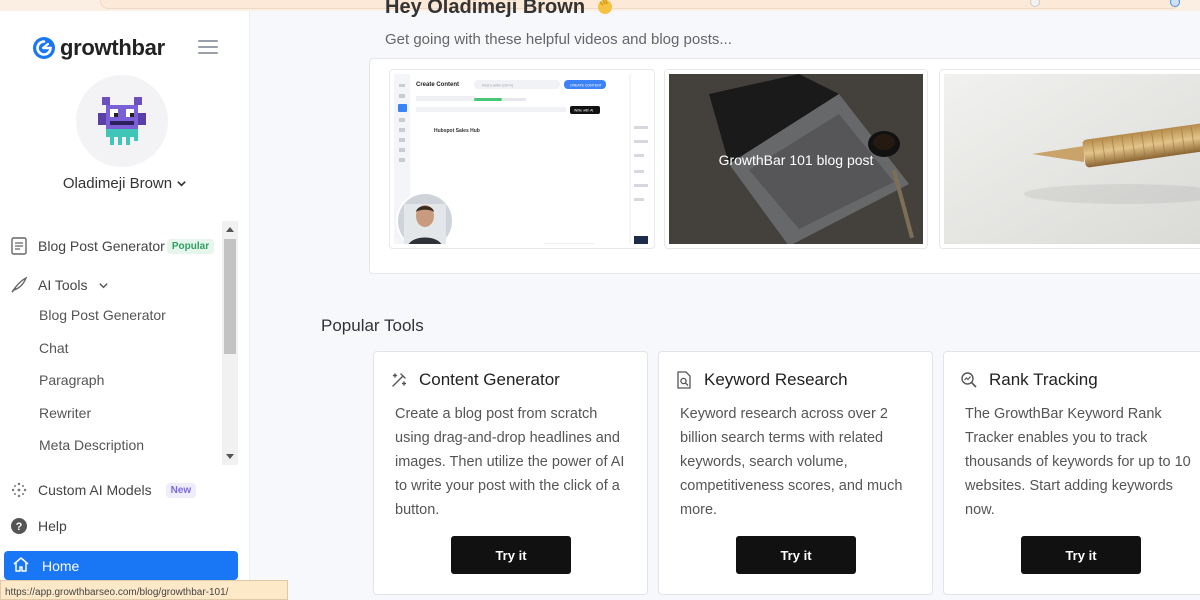 The image size is (1200, 600). Describe the element at coordinates (112, 47) in the screenshot. I see `logo-text: growthbar` at that location.